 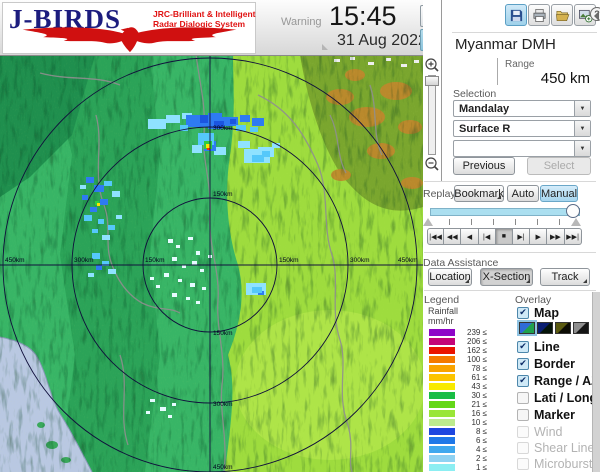 What do you see at coordinates (458, 332) in the screenshot?
I see `legend-row: 239 ≤` at bounding box center [458, 332].